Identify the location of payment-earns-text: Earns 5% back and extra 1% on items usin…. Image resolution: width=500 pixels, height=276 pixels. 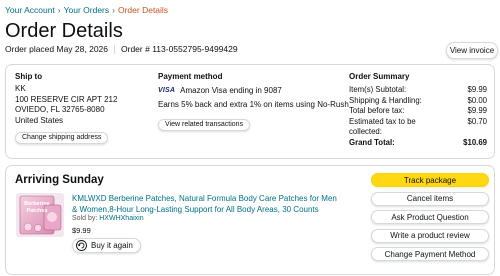
(253, 104).